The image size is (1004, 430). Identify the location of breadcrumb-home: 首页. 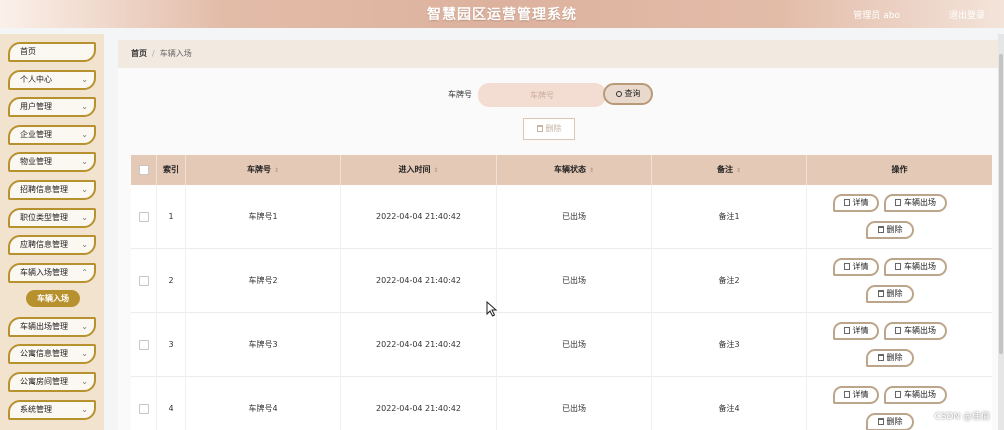
(139, 53).